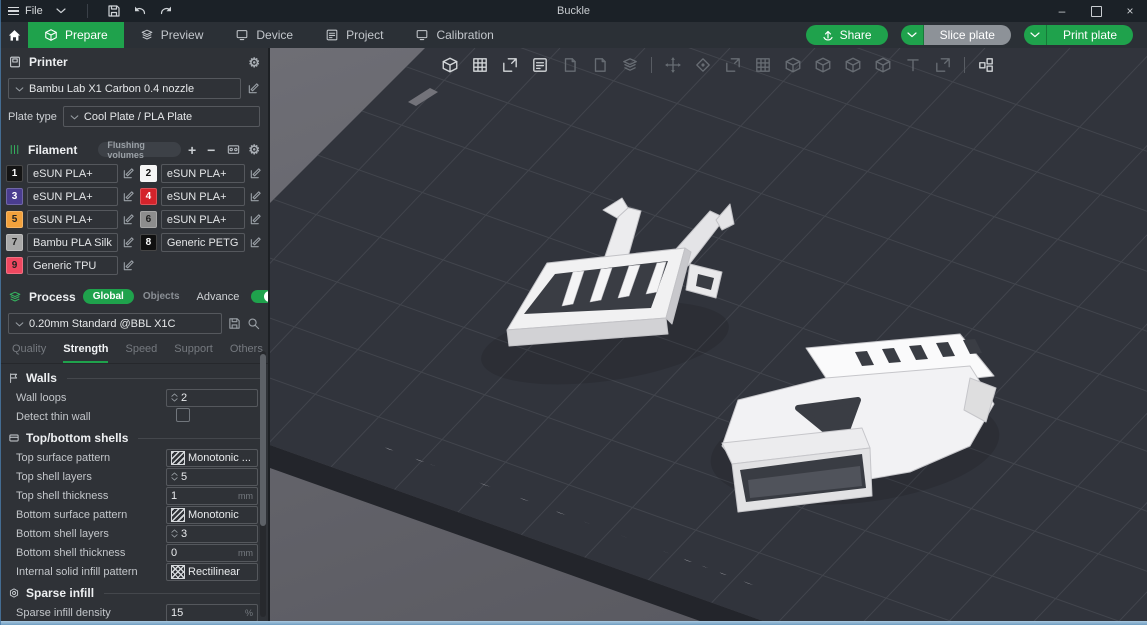 The width and height of the screenshot is (1147, 625). I want to click on titlebar: File Buckle – ×, so click(573, 11).